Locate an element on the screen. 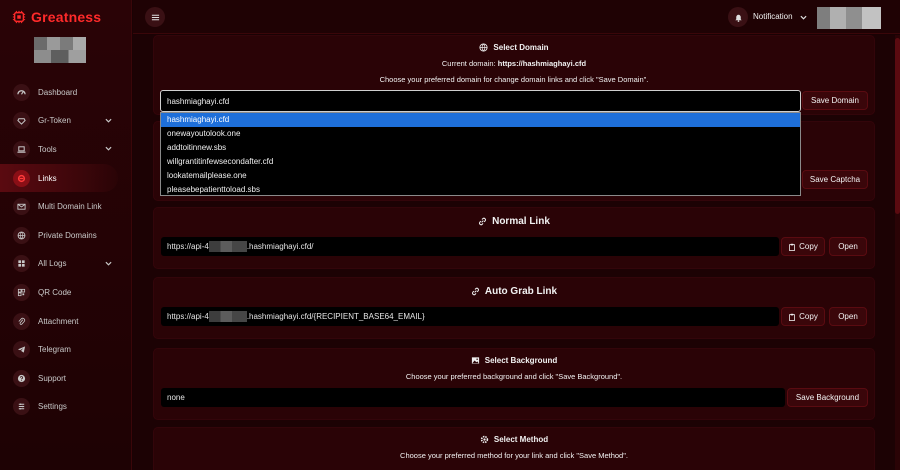 This screenshot has width=900, height=470. normal-link-title: Normal Link is located at coordinates (514, 221).